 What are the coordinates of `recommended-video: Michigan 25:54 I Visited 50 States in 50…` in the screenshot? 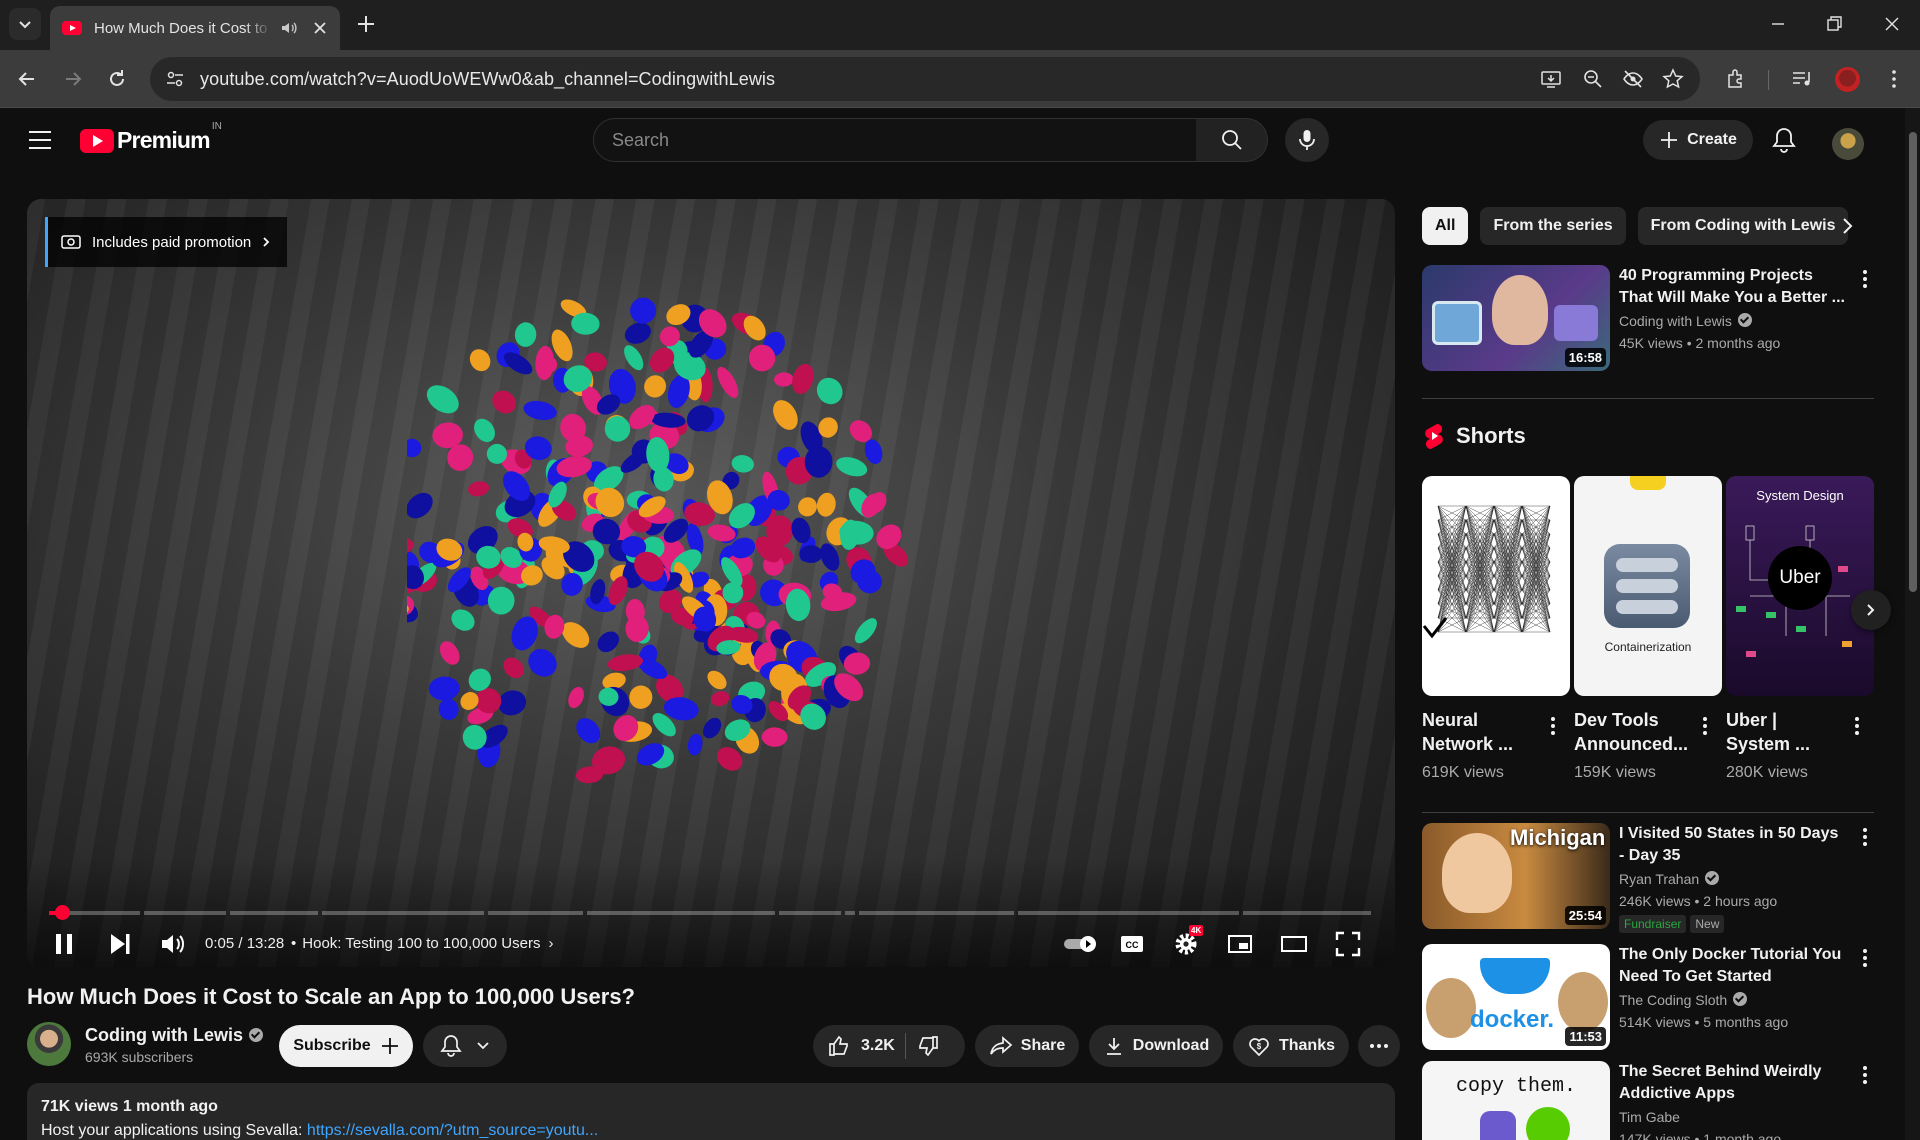 It's located at (1648, 878).